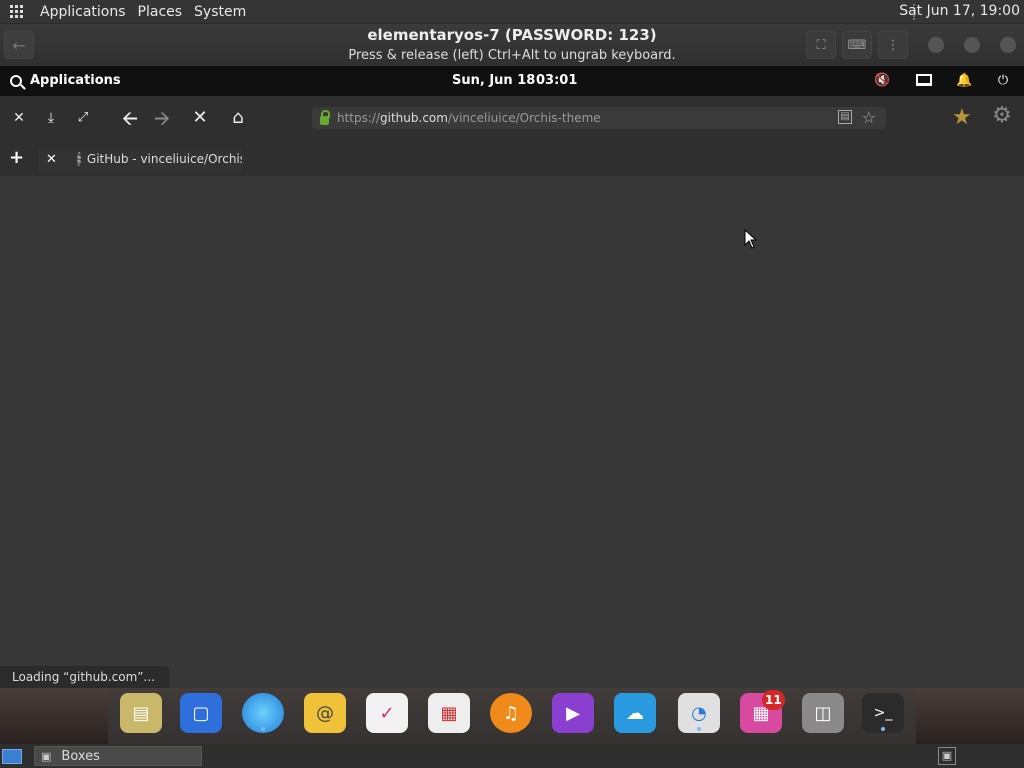 The image size is (1024, 768). Describe the element at coordinates (1002, 115) in the screenshot. I see `settings-gear-icon: ⚙` at that location.